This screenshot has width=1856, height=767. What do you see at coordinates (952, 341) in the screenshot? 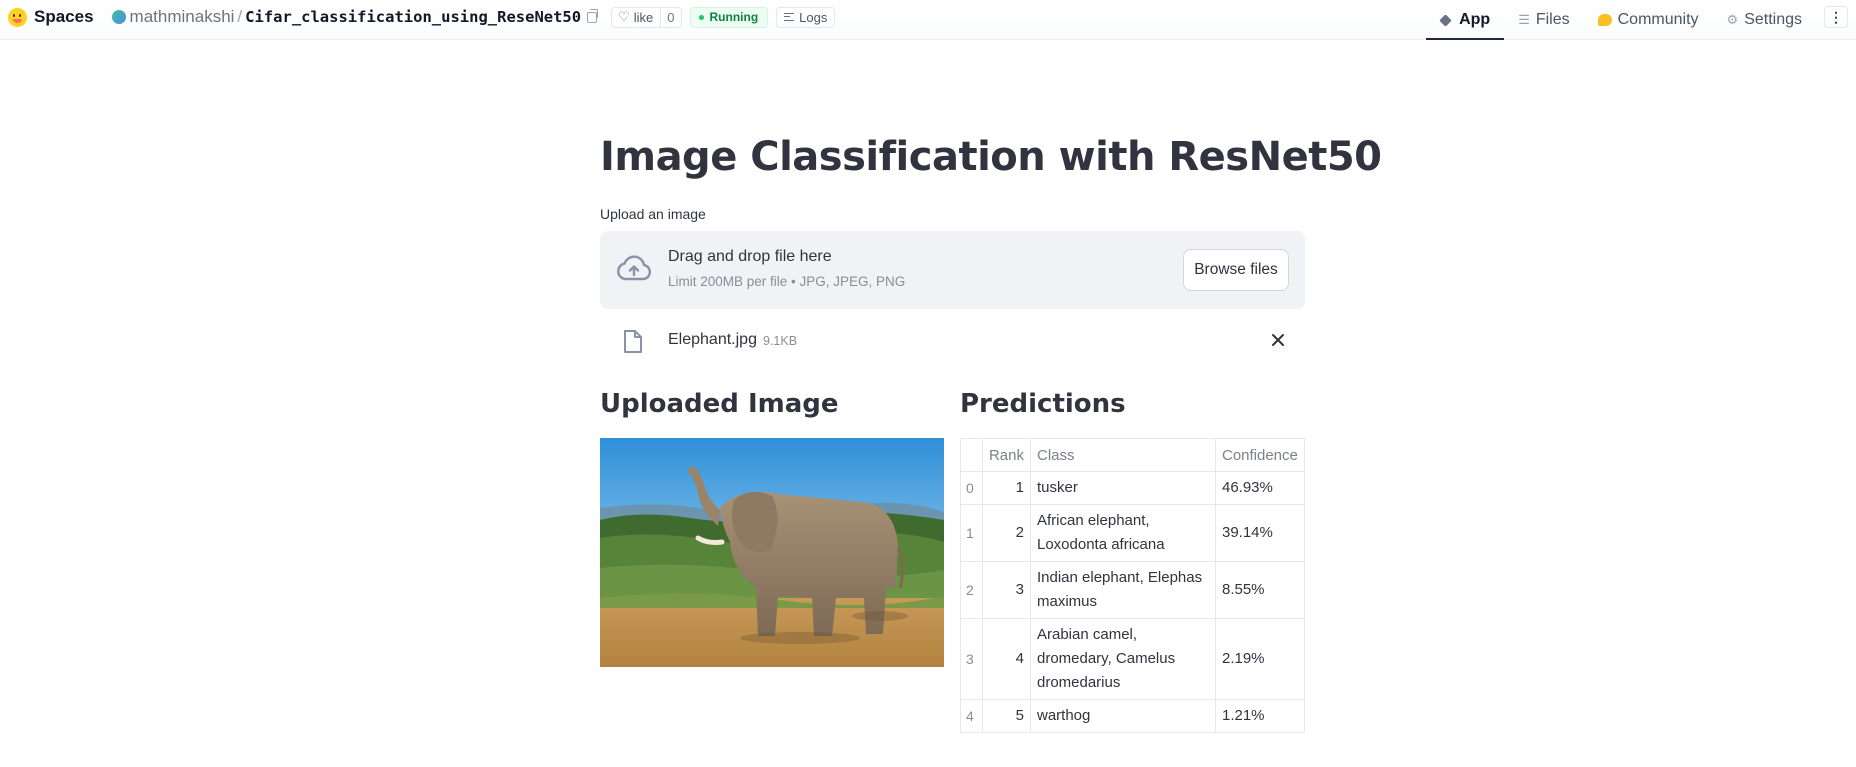
I see `uploaded-file-row: Elephant.jpg 9.1KB` at bounding box center [952, 341].